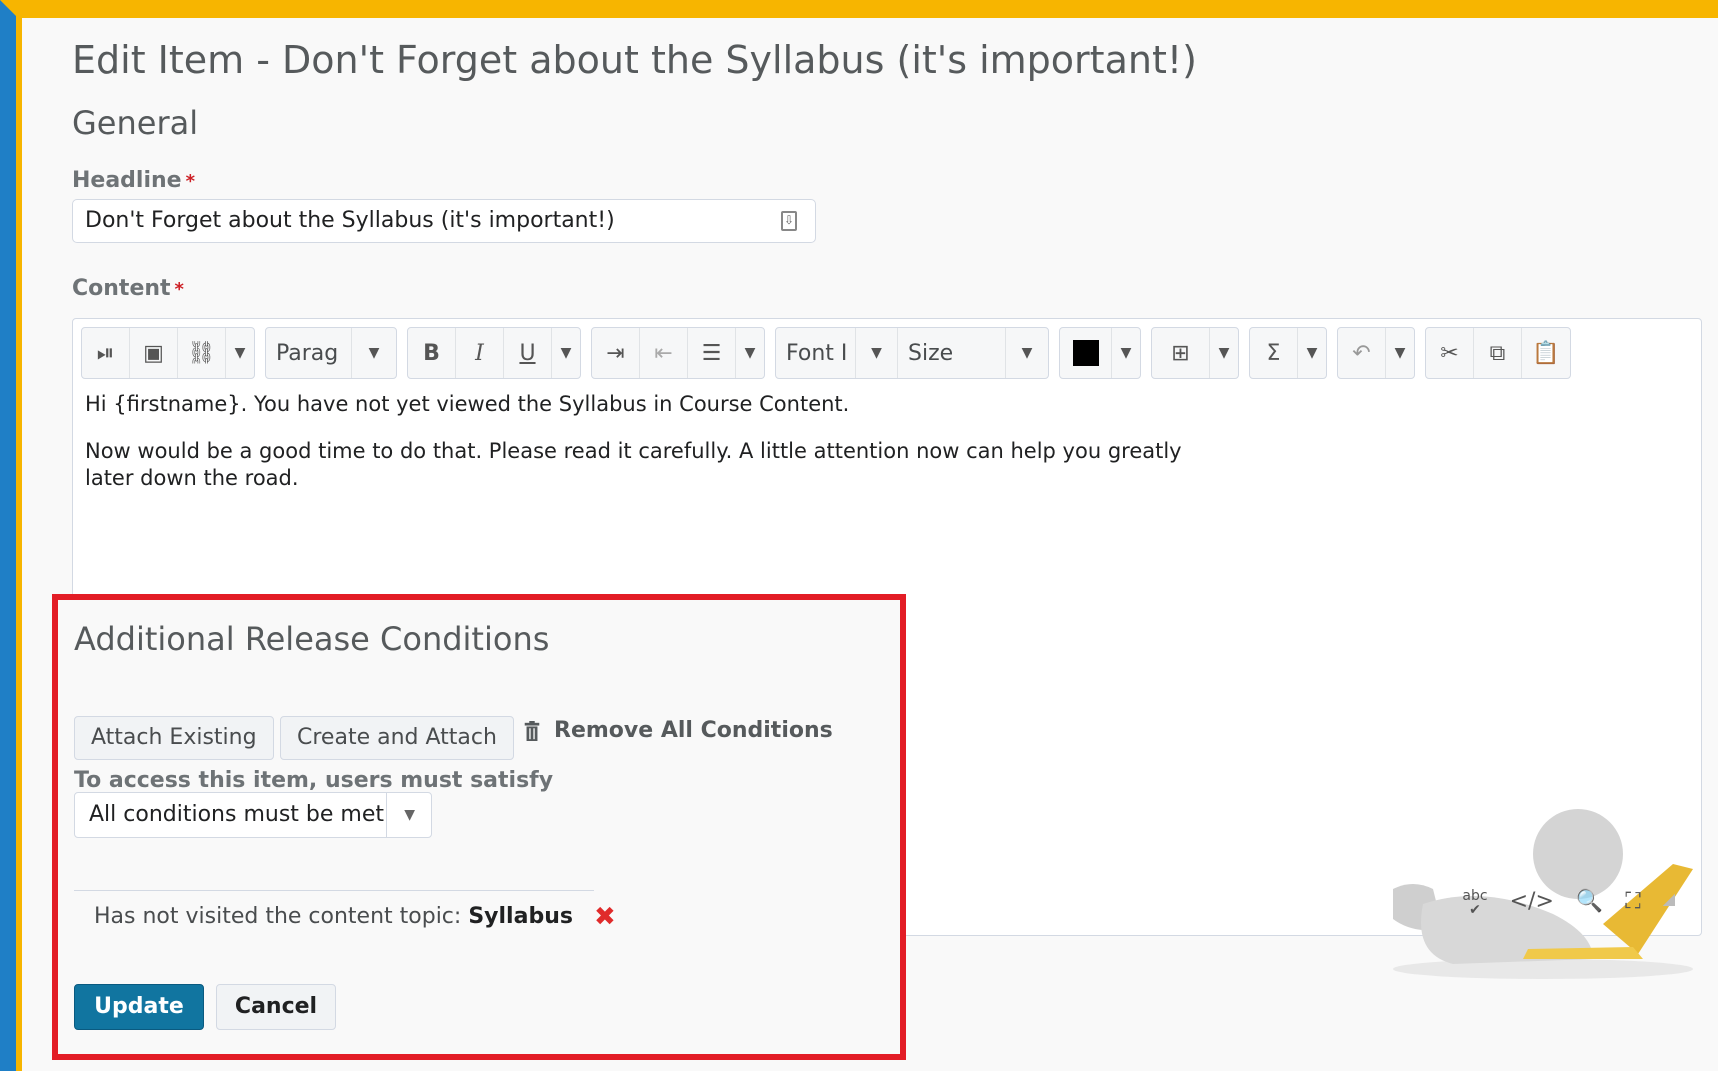 Image resolution: width=1718 pixels, height=1071 pixels. I want to click on remove-all-conditions-button: Remove All Conditions, so click(678, 730).